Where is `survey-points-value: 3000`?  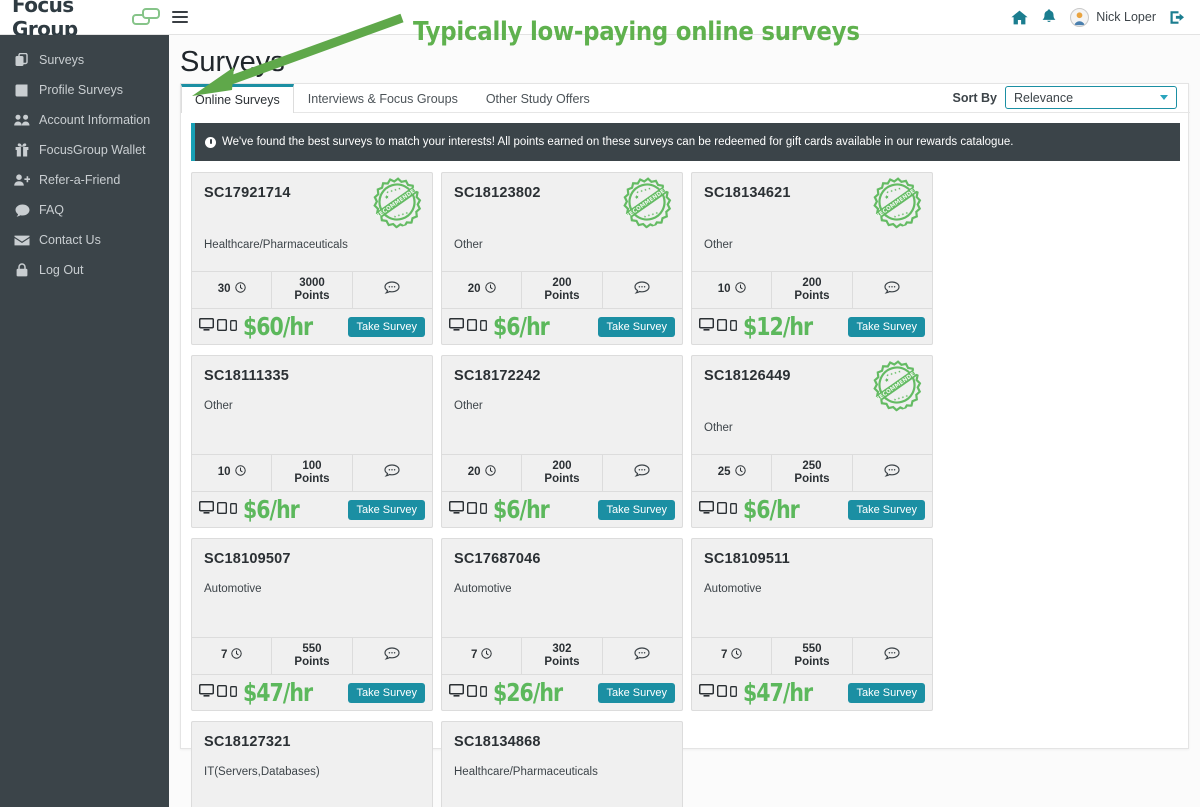
survey-points-value: 3000 is located at coordinates (312, 282).